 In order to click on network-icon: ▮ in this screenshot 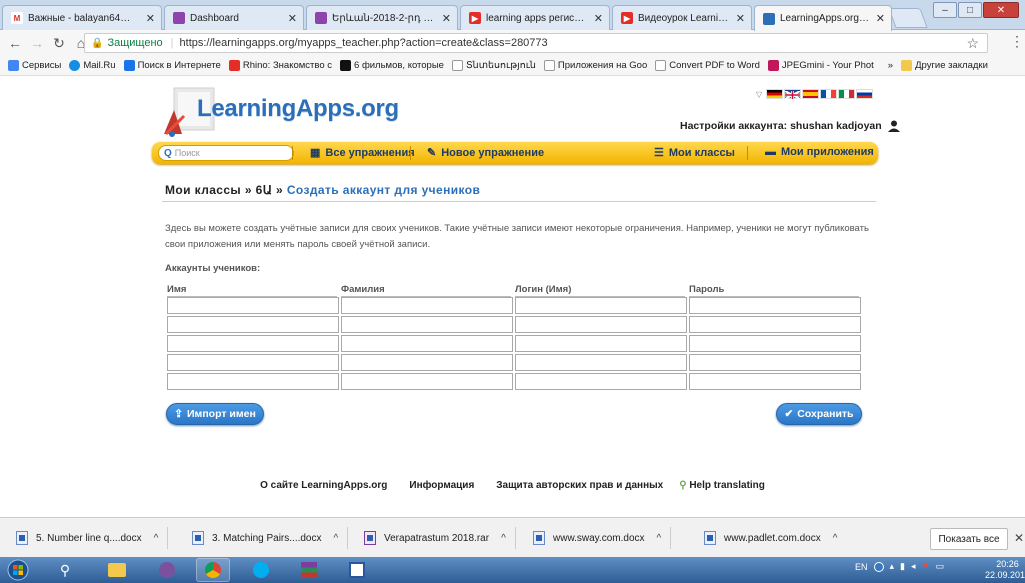, I will do `click(902, 566)`.